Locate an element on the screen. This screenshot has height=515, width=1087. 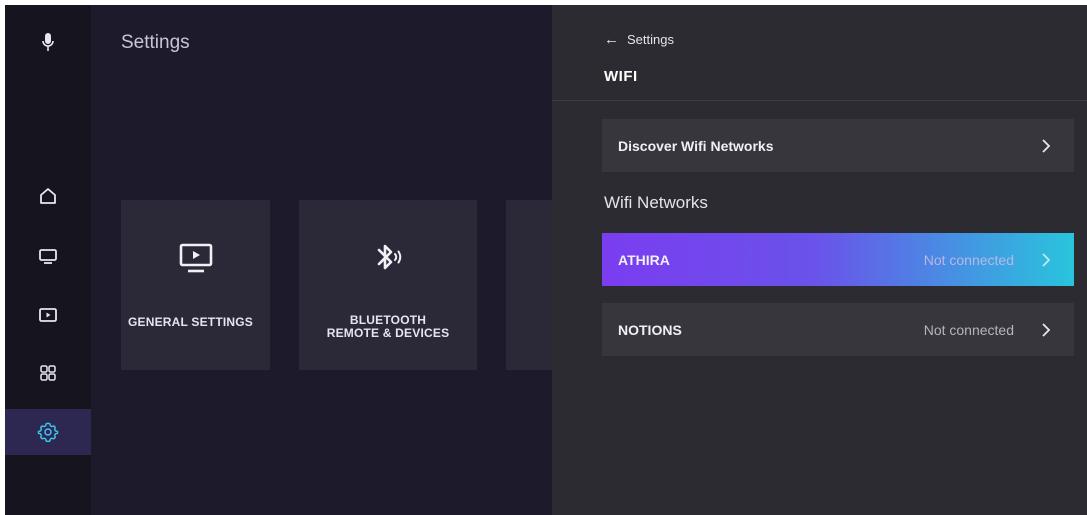
nav-media is located at coordinates (48, 315).